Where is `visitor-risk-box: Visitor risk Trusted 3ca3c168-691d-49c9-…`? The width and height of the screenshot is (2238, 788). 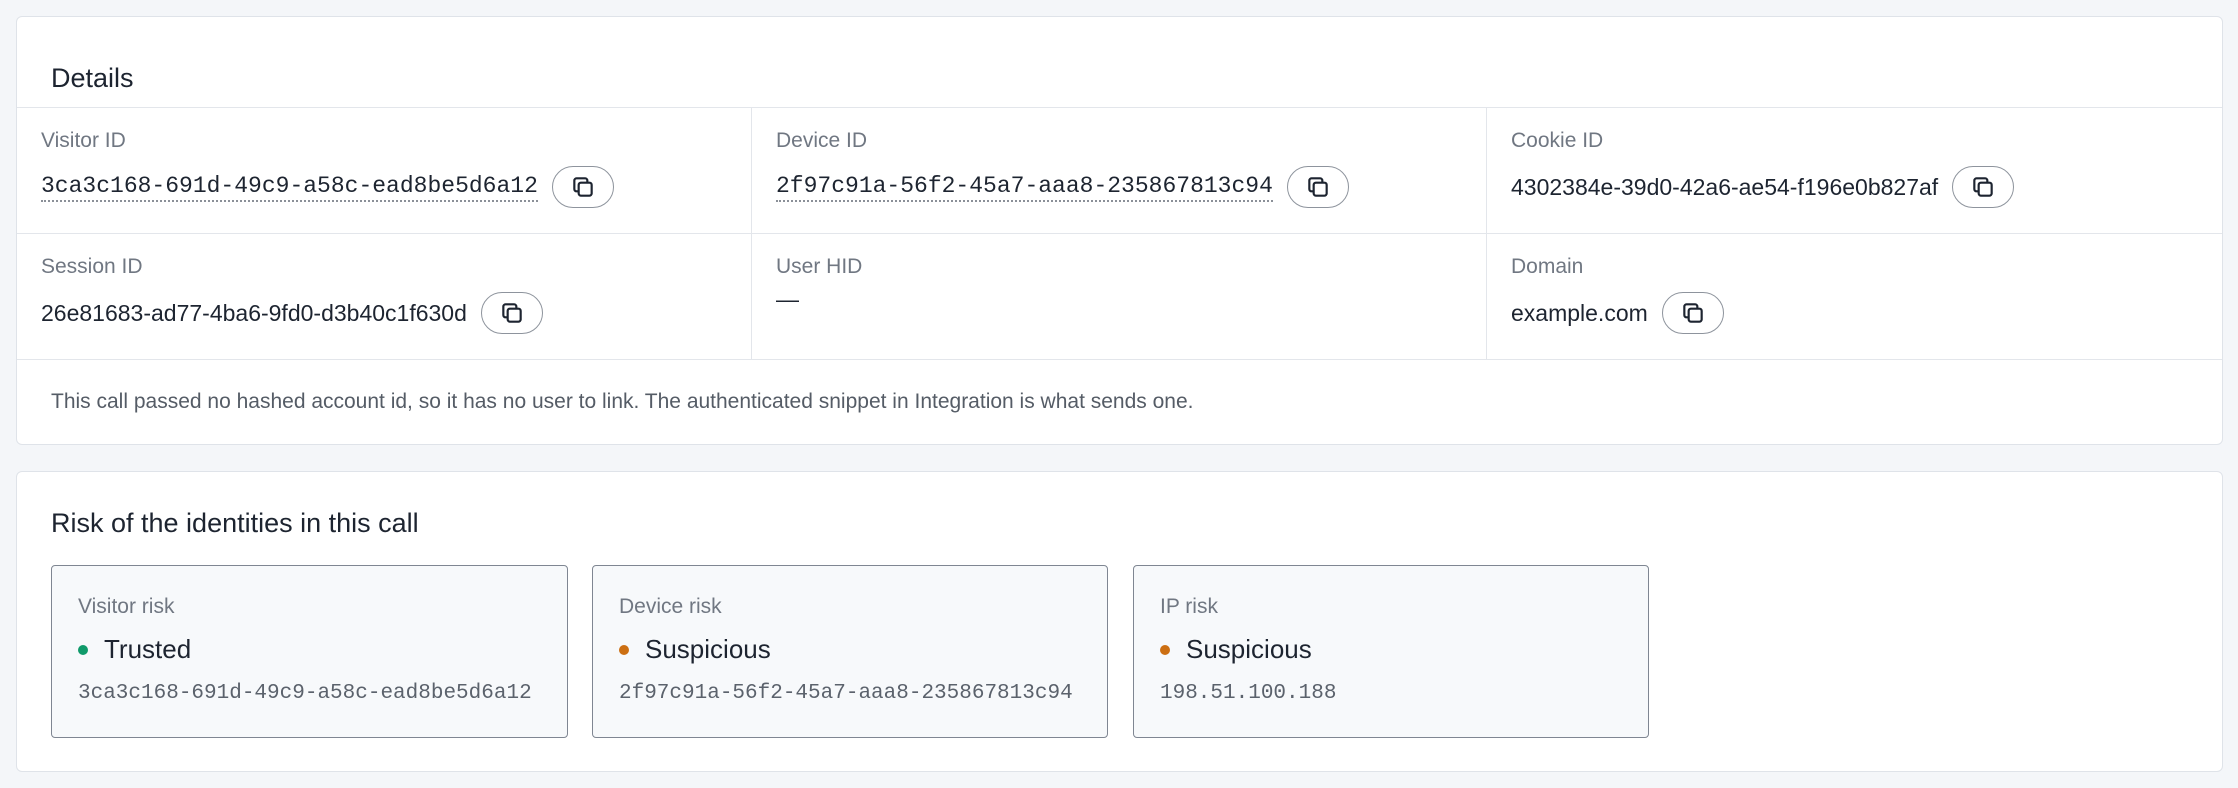 visitor-risk-box: Visitor risk Trusted 3ca3c168-691d-49c9-… is located at coordinates (309, 651).